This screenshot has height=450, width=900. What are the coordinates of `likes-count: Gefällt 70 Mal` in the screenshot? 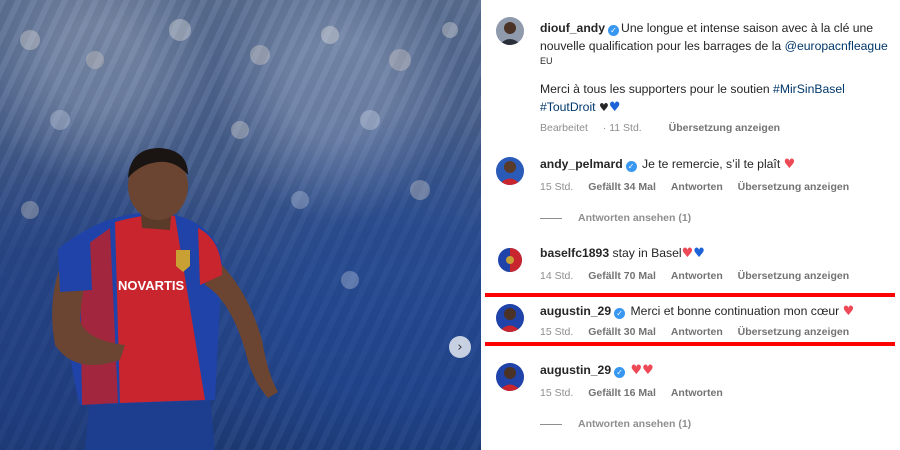 It's located at (622, 276).